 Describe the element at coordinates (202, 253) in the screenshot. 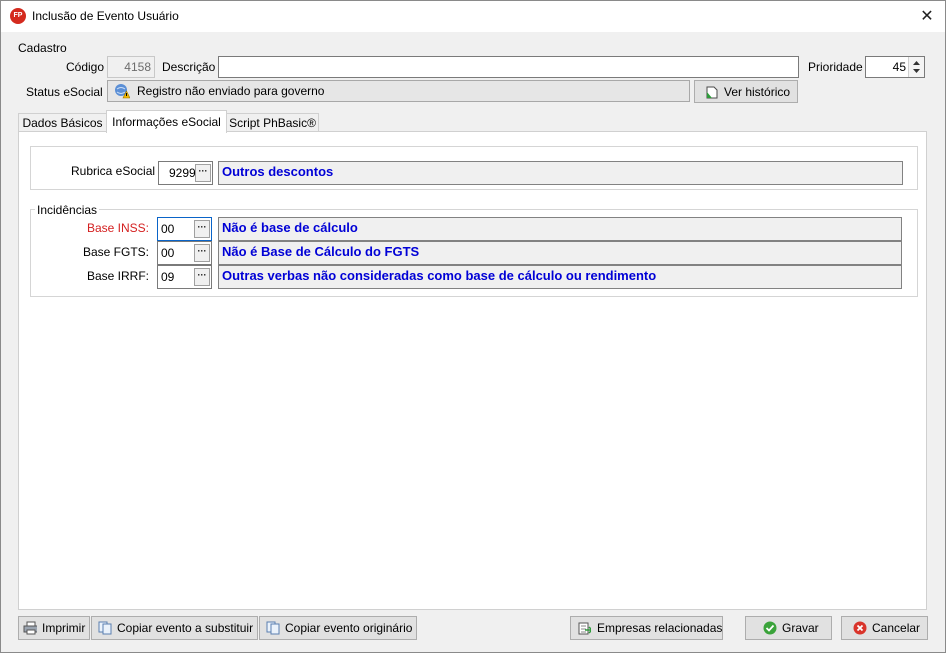

I see `base-fgts-lookup-button: ···` at that location.